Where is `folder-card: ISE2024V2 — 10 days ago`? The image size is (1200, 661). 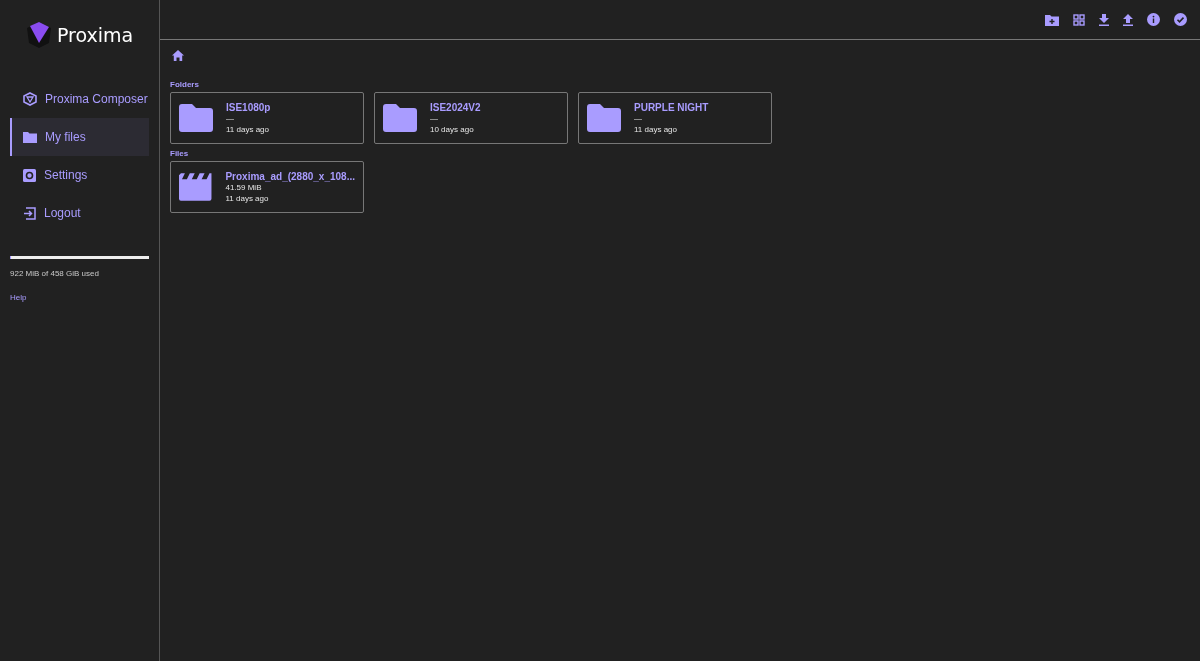
folder-card: ISE2024V2 — 10 days ago is located at coordinates (471, 118).